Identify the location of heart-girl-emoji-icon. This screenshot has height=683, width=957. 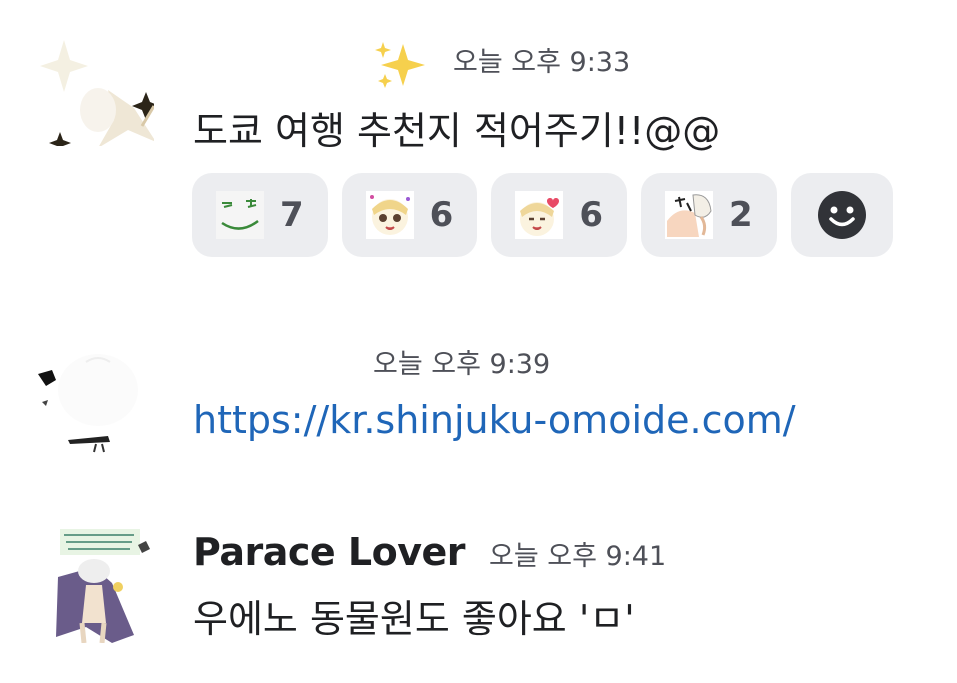
(539, 215).